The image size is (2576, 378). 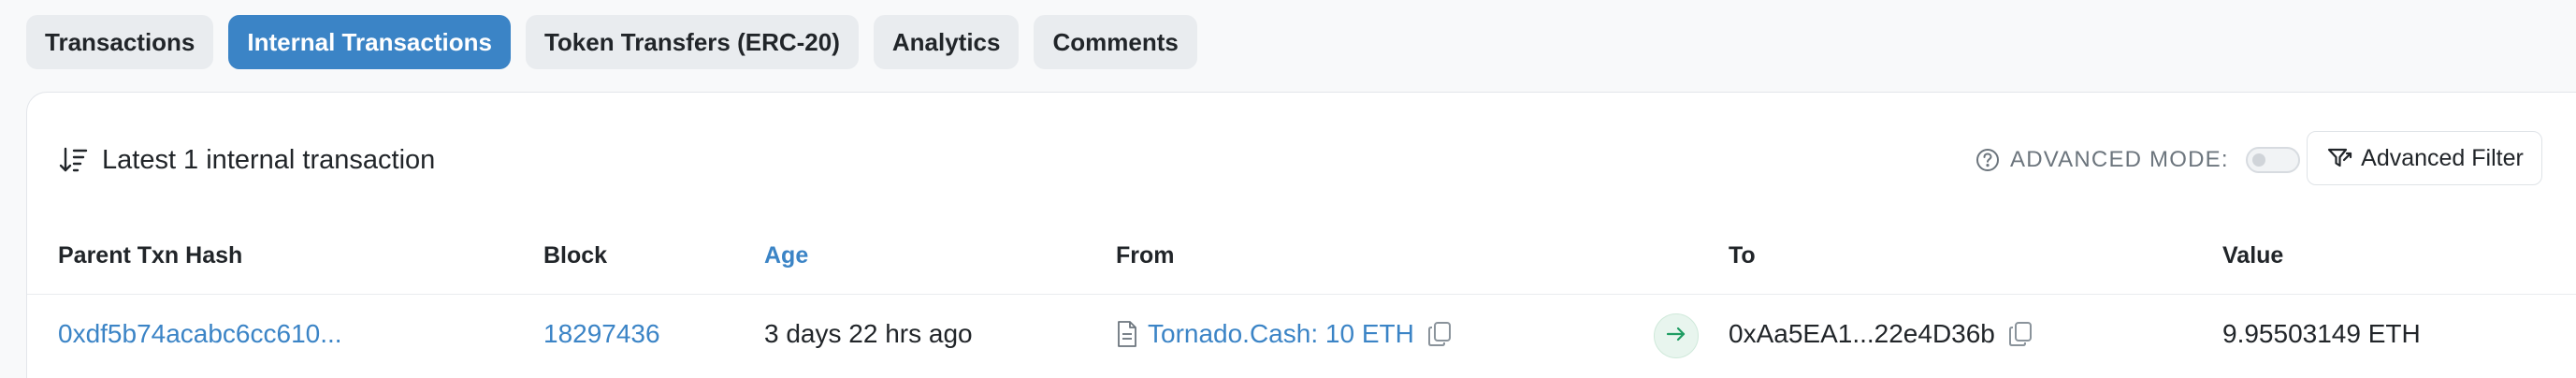 What do you see at coordinates (2272, 160) in the screenshot?
I see `advanced-mode-toggle` at bounding box center [2272, 160].